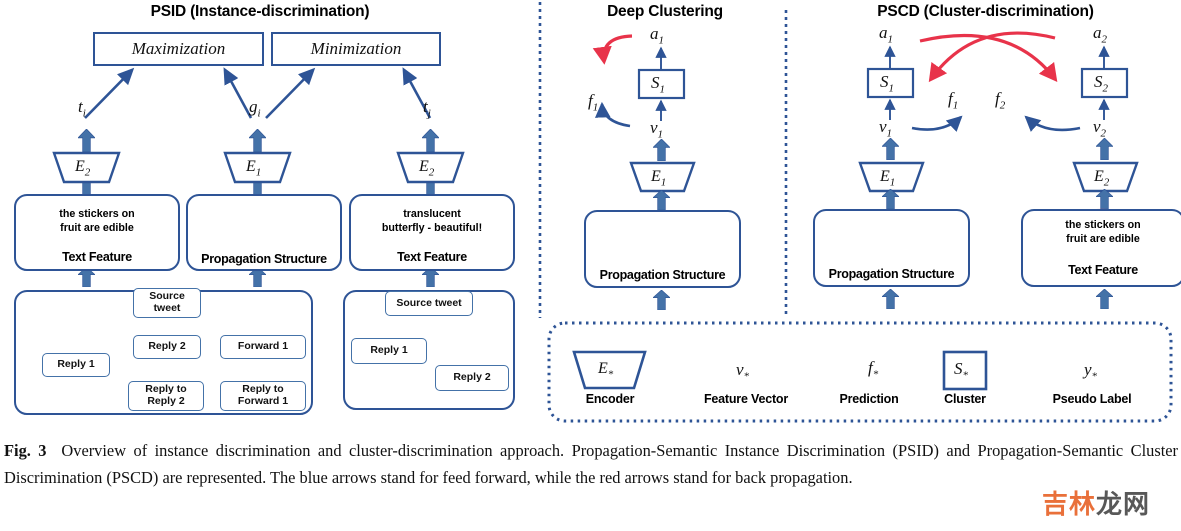  I want to click on pscd-feature-vector-v2: v2, so click(1099, 128).